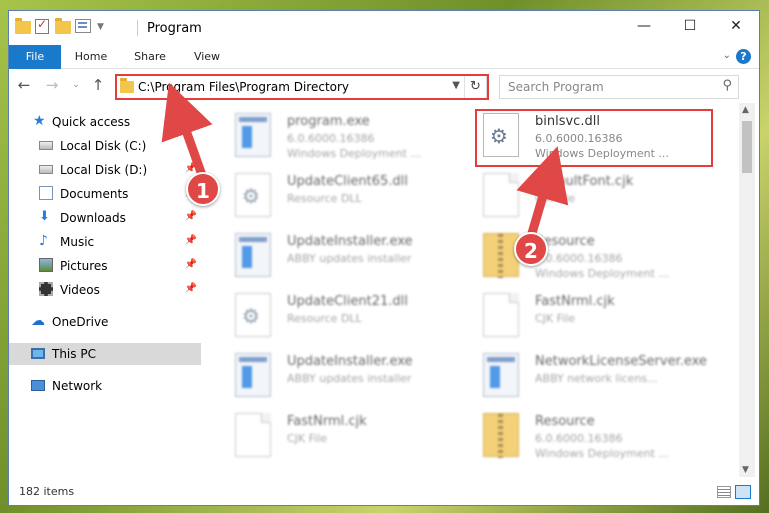 Image resolution: width=769 pixels, height=513 pixels. What do you see at coordinates (38, 321) in the screenshot?
I see `cloud-icon: ☁` at bounding box center [38, 321].